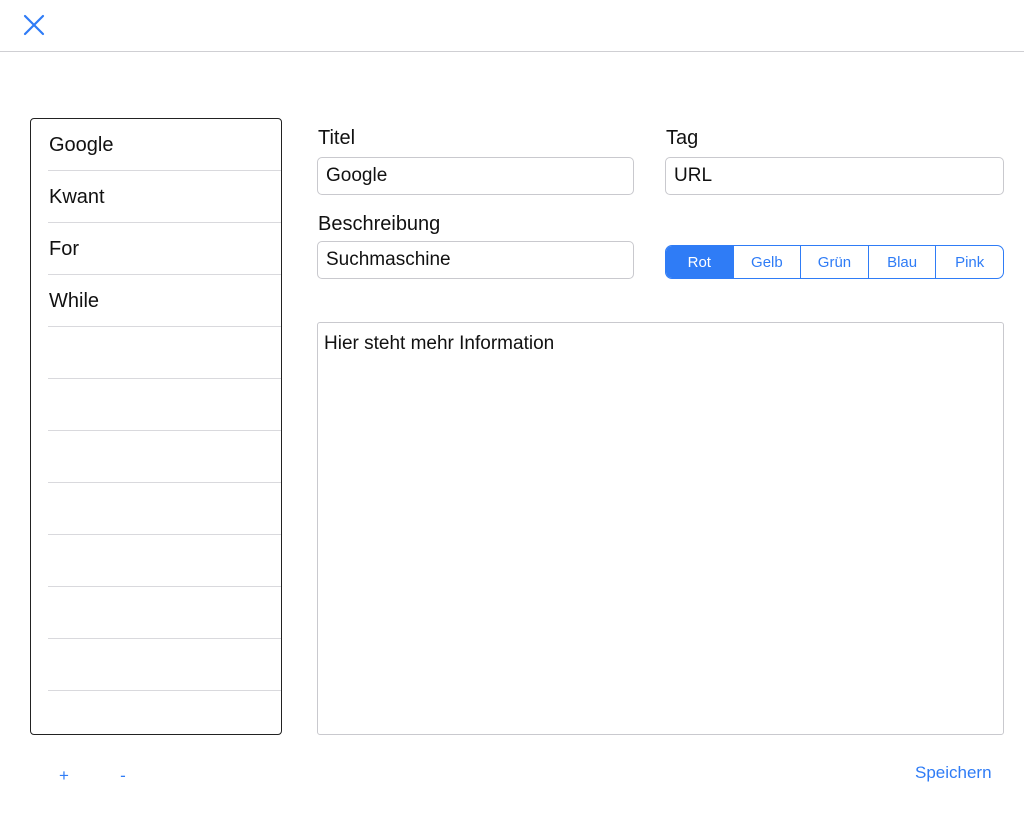  What do you see at coordinates (953, 773) in the screenshot?
I see `save-button: Speichern` at bounding box center [953, 773].